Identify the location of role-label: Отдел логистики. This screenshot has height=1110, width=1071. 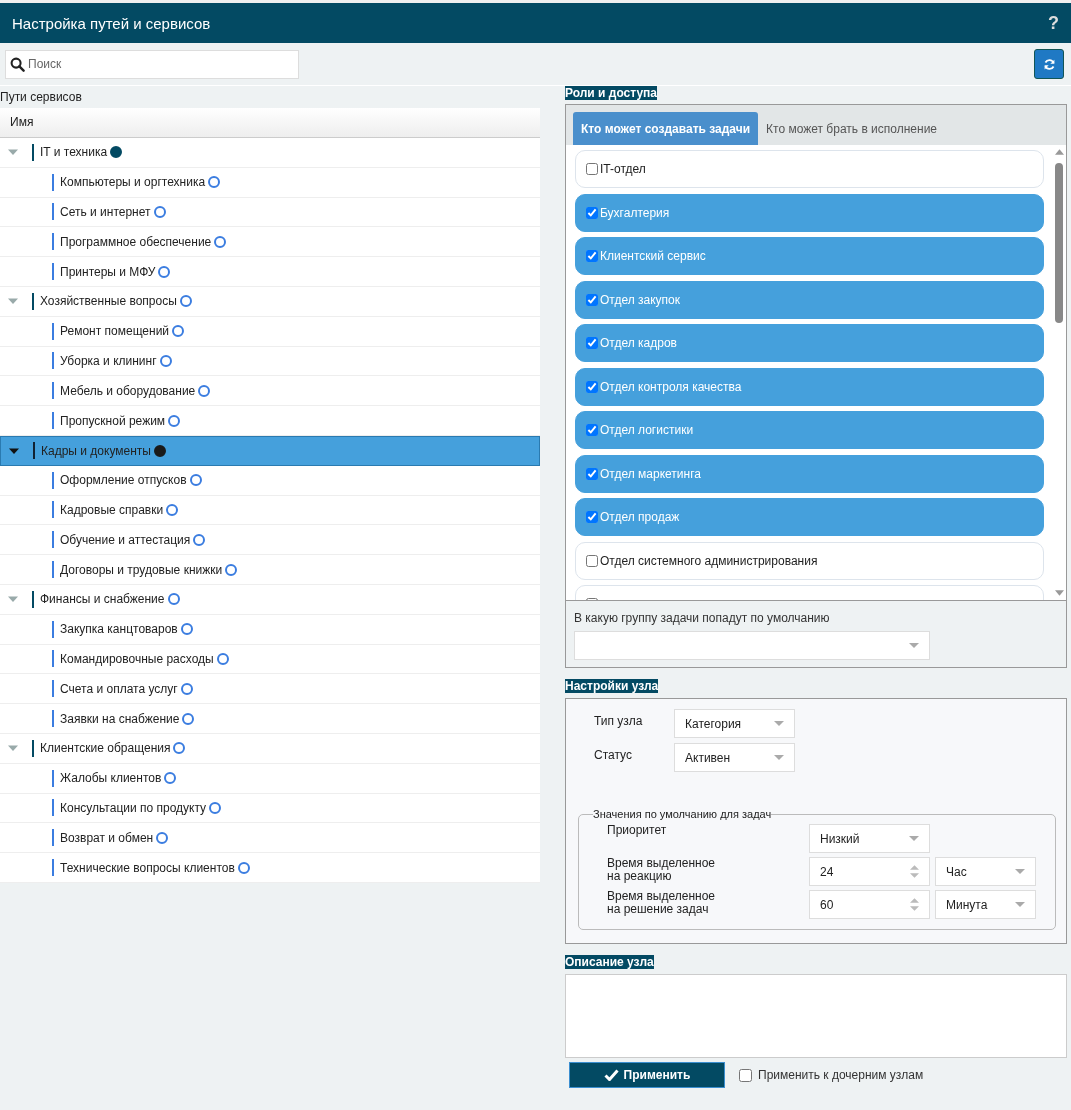
(647, 430).